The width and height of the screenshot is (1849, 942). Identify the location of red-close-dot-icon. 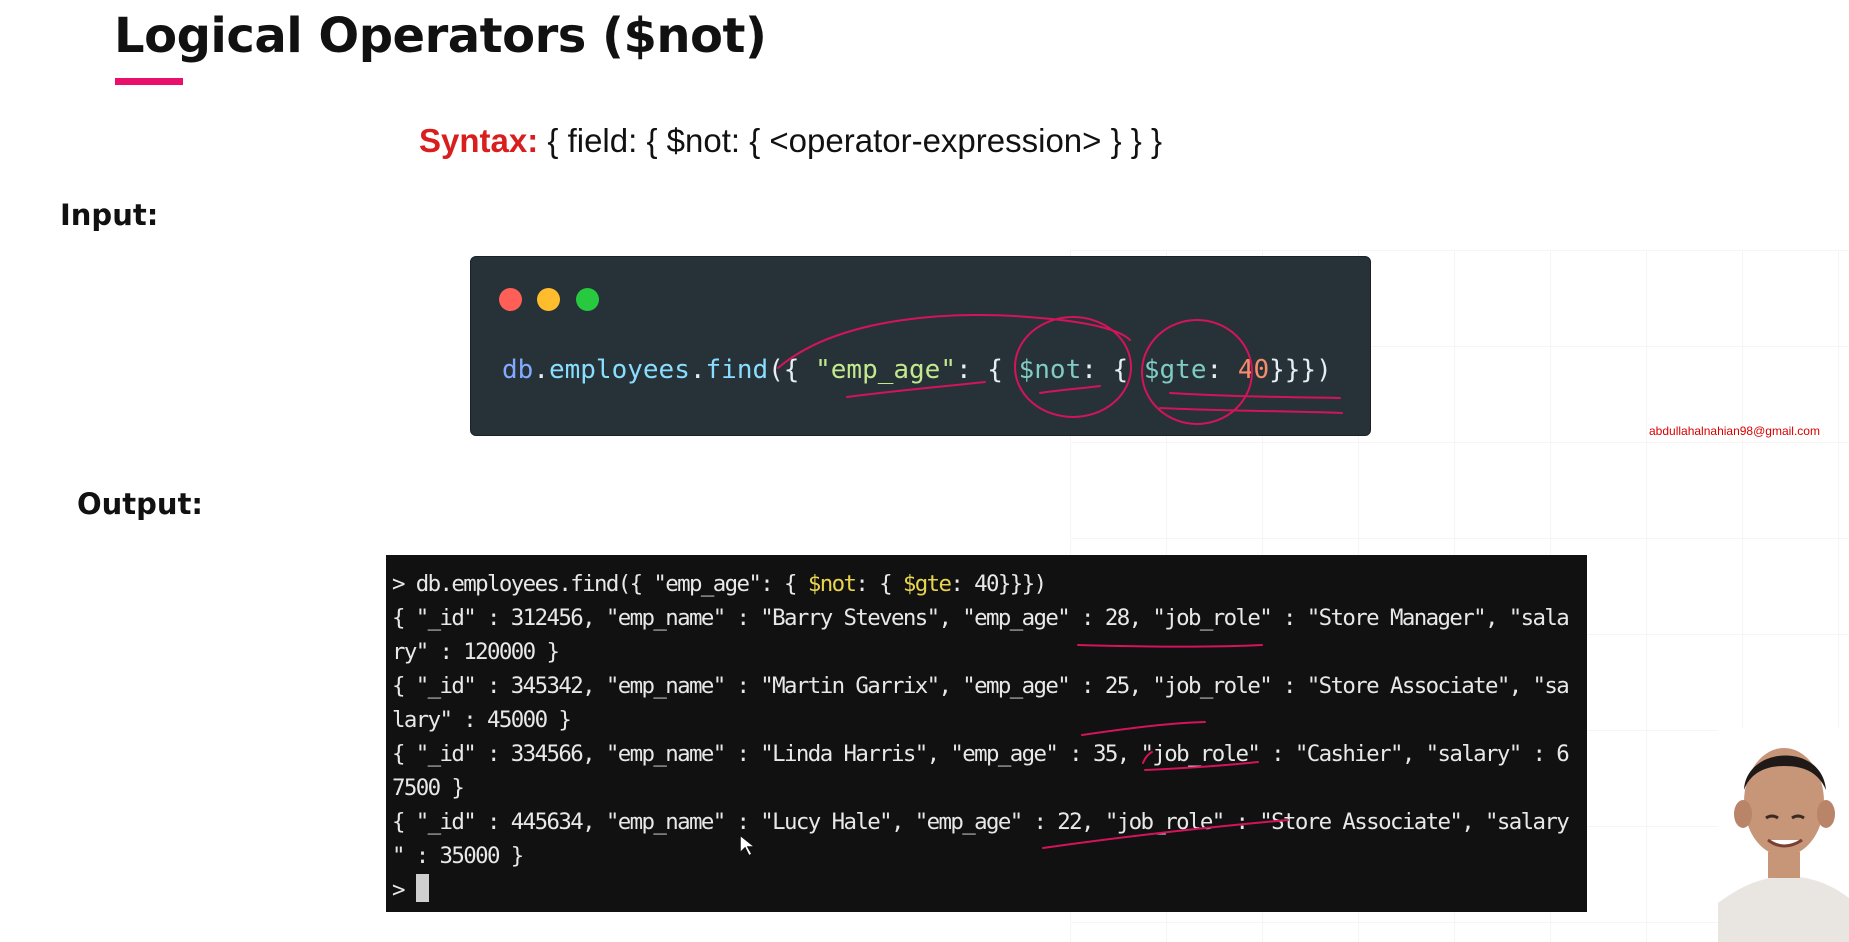
(510, 299).